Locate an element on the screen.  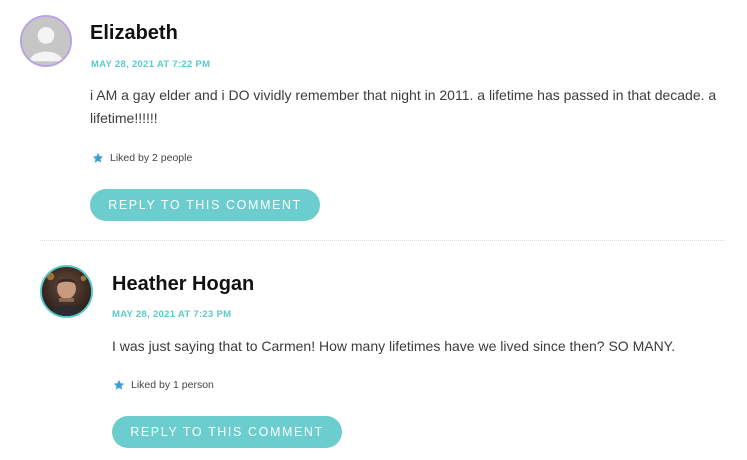
user-photo-avatar is located at coordinates (66, 291).